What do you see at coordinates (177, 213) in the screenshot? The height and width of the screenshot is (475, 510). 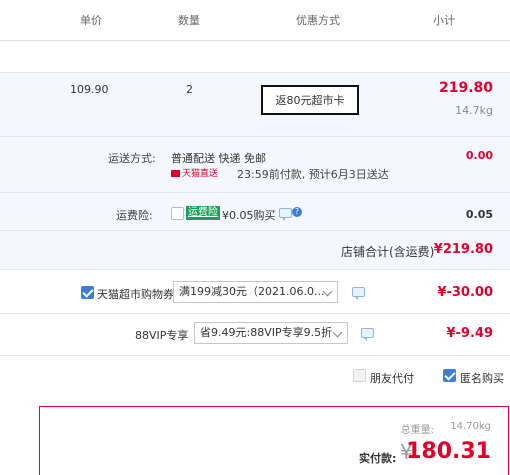 I see `insurance-checkbox` at bounding box center [177, 213].